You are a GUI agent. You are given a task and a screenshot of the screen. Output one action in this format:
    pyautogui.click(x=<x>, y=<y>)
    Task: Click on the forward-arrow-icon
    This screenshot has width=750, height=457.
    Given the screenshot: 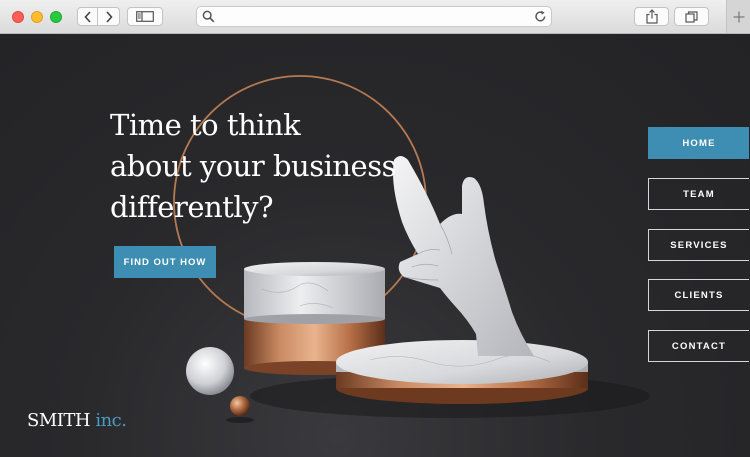 What is the action you would take?
    pyautogui.click(x=109, y=16)
    